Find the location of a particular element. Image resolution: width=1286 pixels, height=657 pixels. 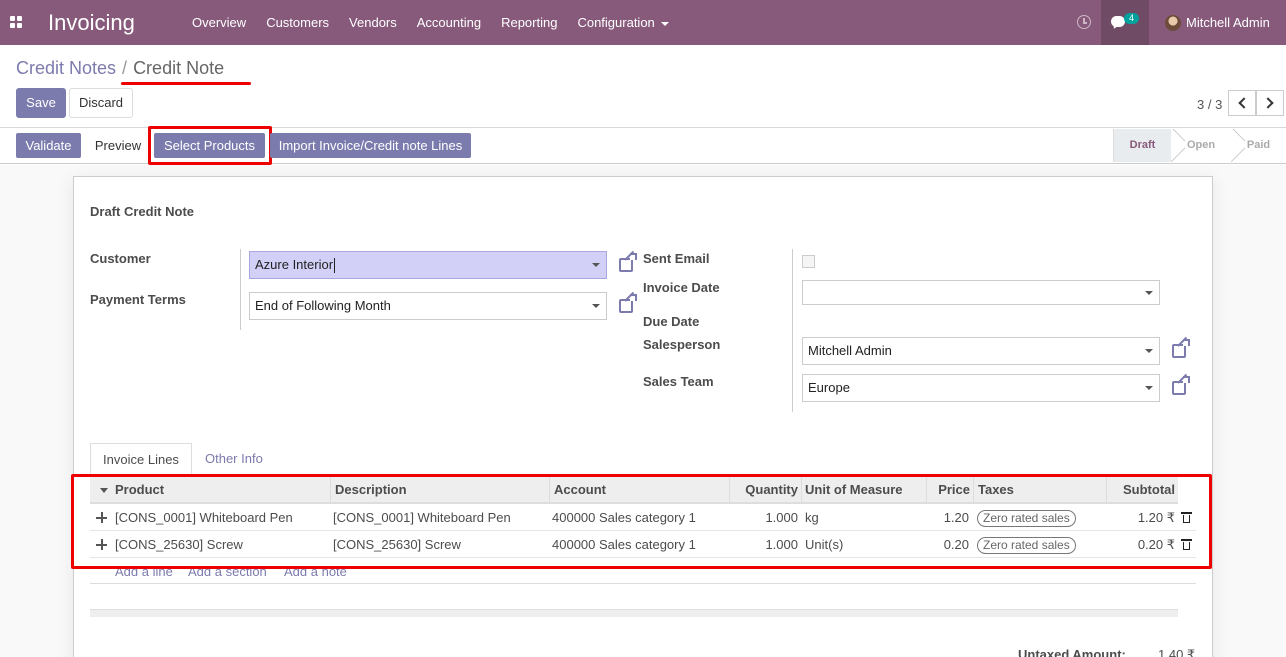

menu-customers: Customers is located at coordinates (297, 22).